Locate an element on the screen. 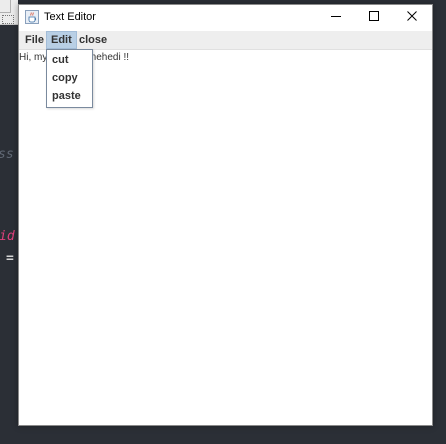  maximize-icon is located at coordinates (374, 18).